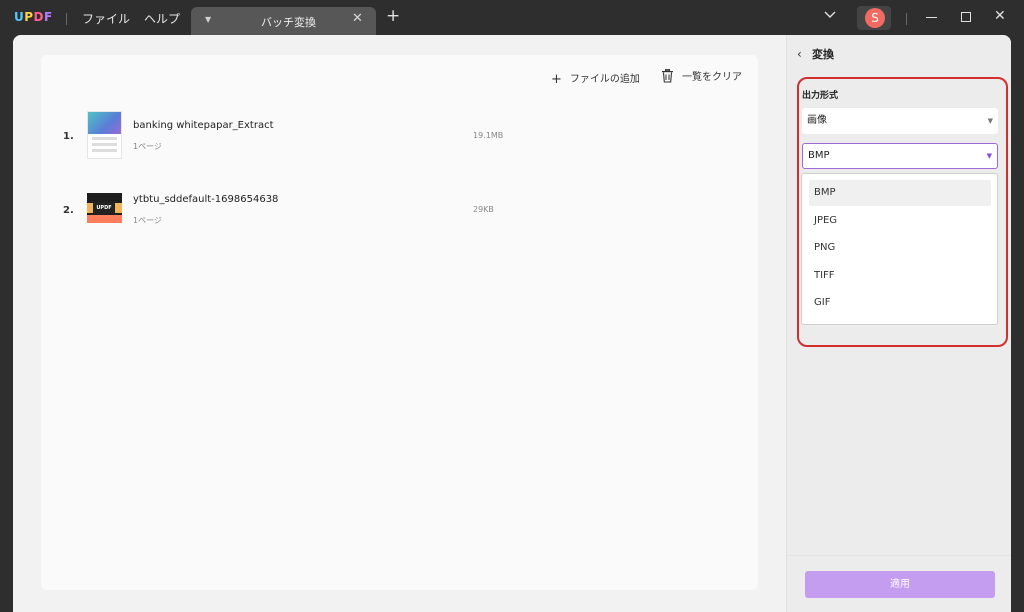 The height and width of the screenshot is (612, 1024). What do you see at coordinates (68, 136) in the screenshot?
I see `file-index: 1.` at bounding box center [68, 136].